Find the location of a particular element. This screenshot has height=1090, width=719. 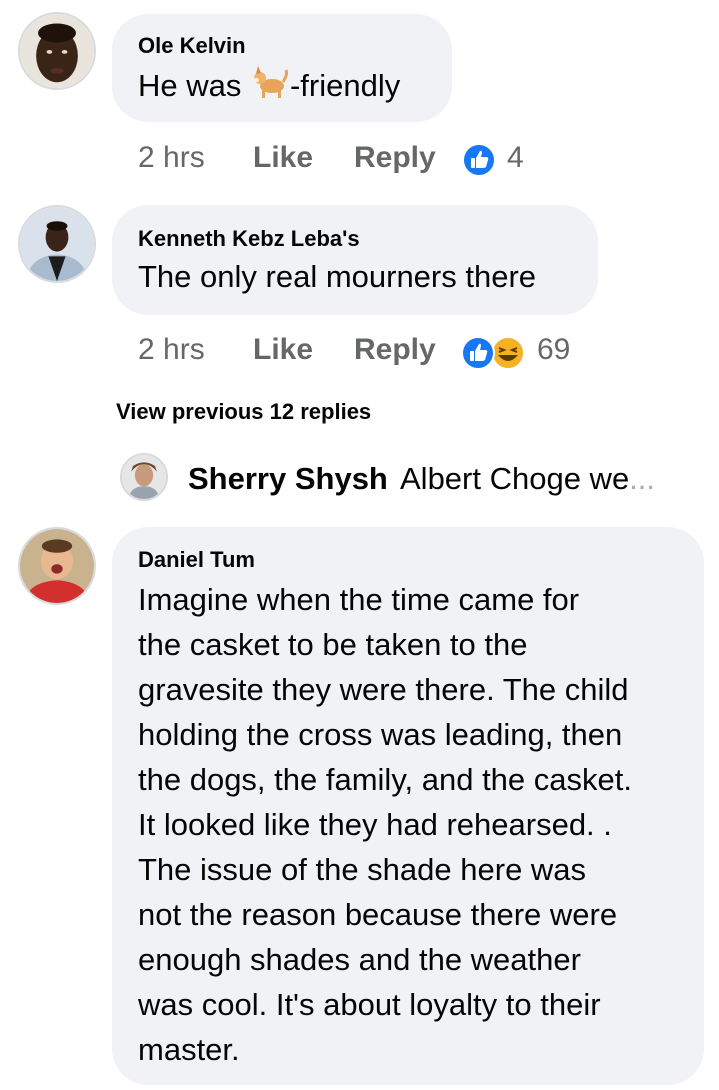

reply-text-content: Albert Choge we is located at coordinates (515, 478).